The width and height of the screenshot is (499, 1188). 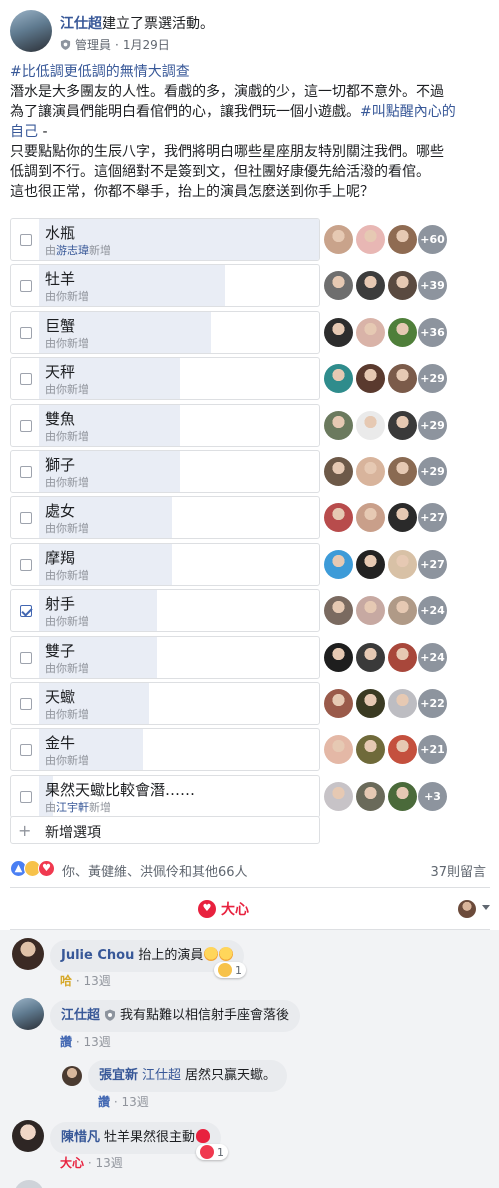 What do you see at coordinates (165, 564) in the screenshot?
I see `poll-option-bar: 摩羯 由你新增` at bounding box center [165, 564].